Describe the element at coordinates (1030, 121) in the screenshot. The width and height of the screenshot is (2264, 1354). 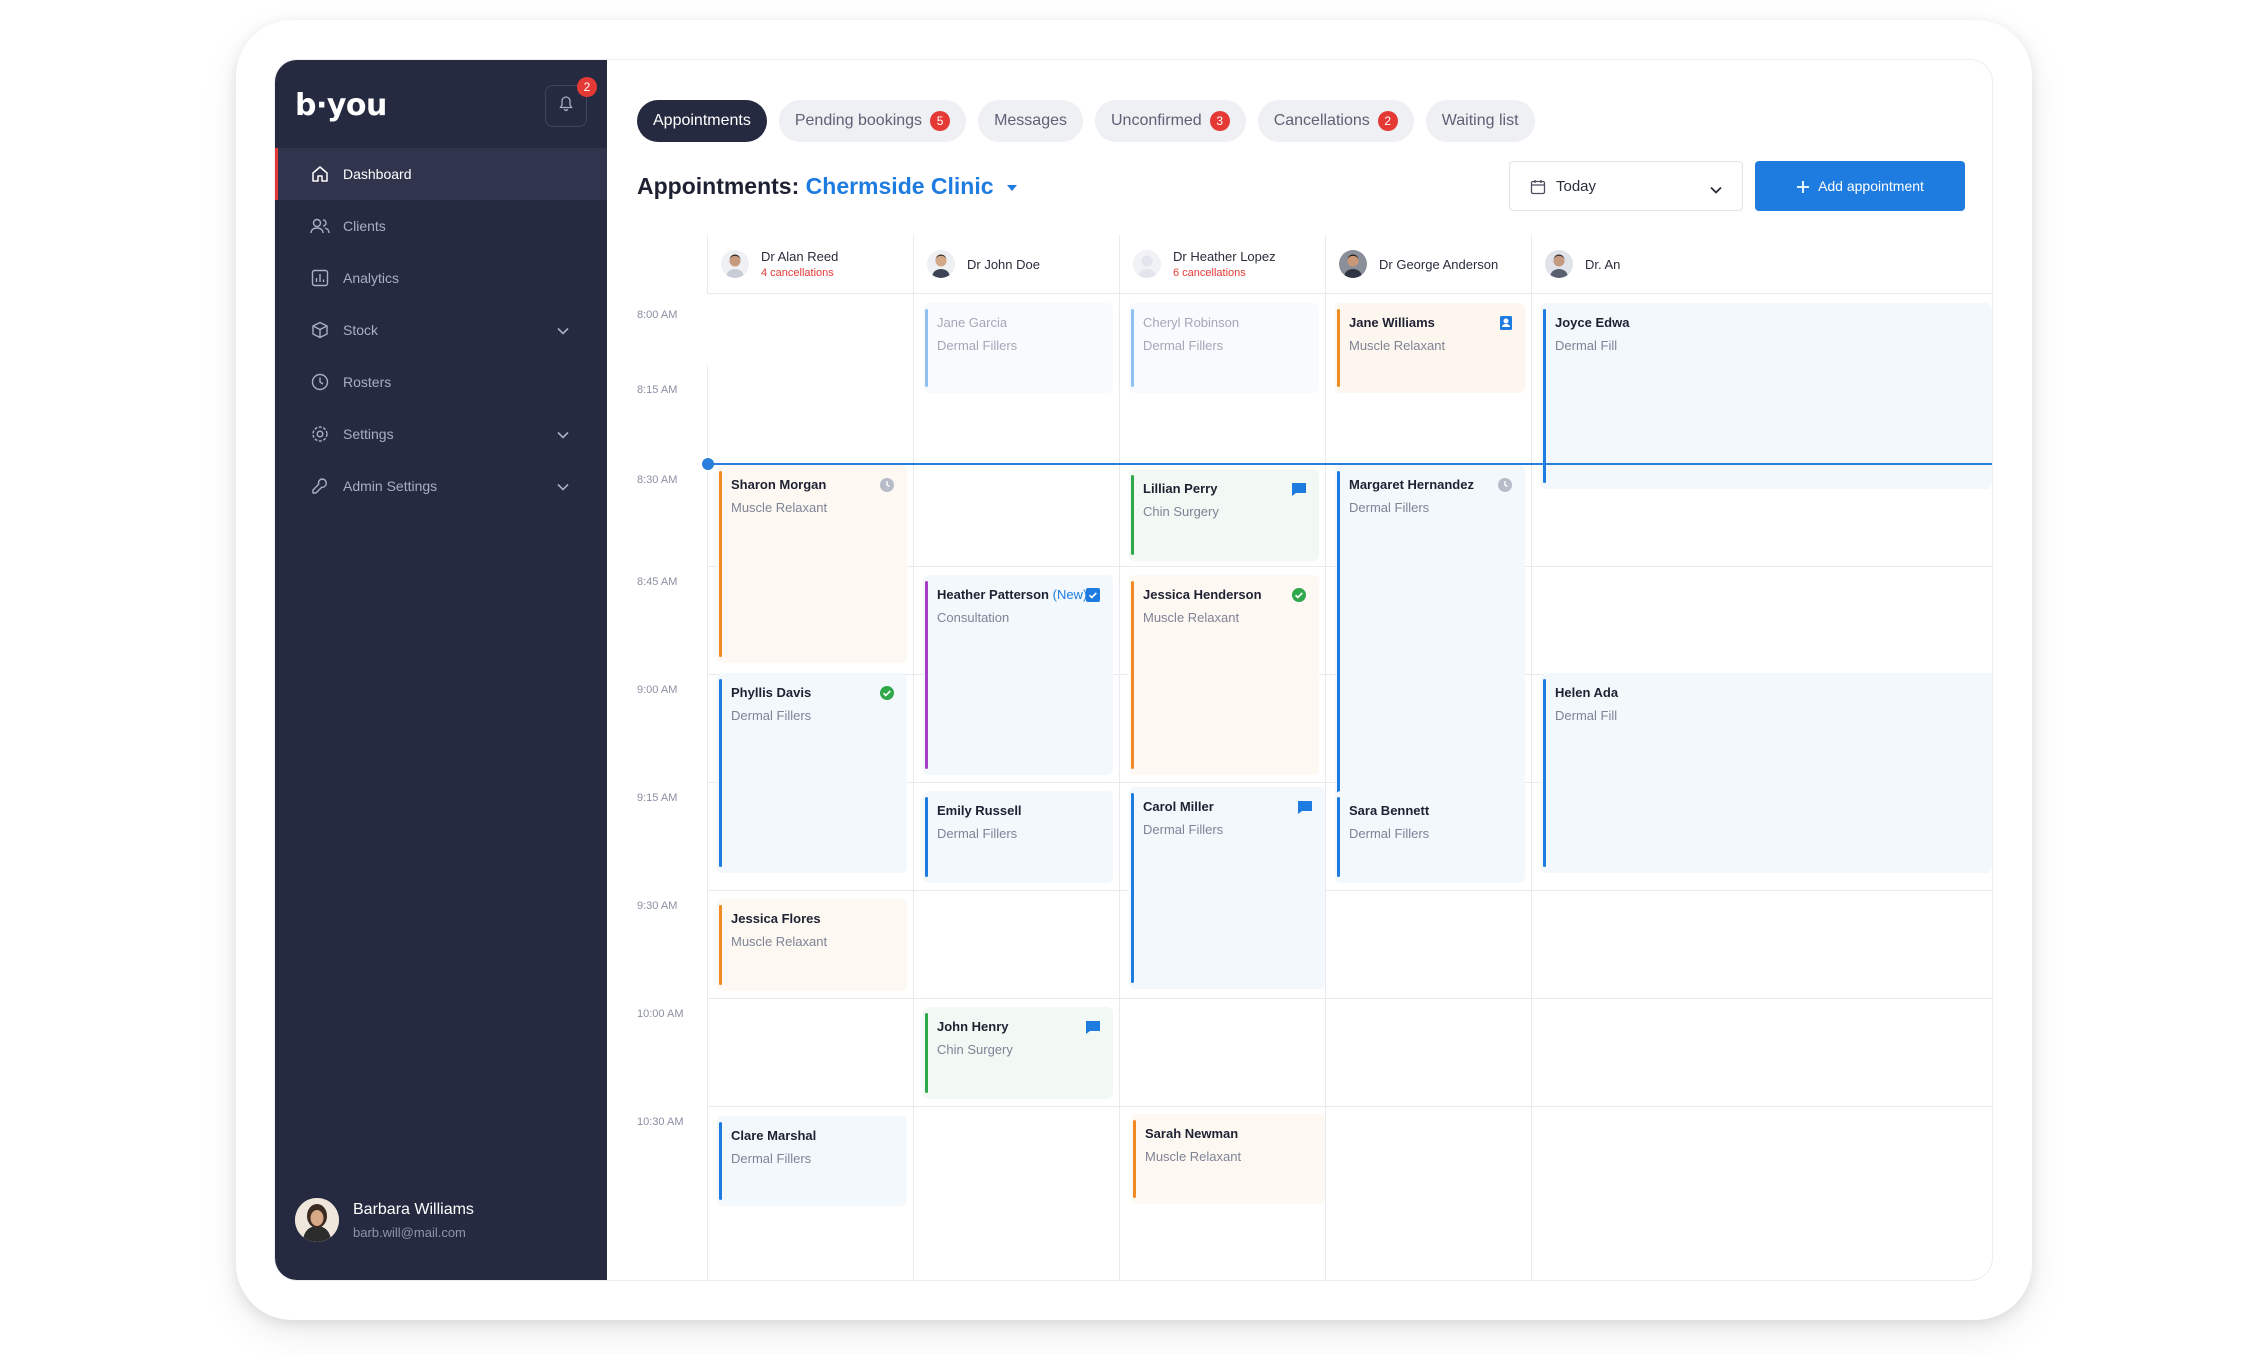
I see `tab-messages: Messages` at that location.